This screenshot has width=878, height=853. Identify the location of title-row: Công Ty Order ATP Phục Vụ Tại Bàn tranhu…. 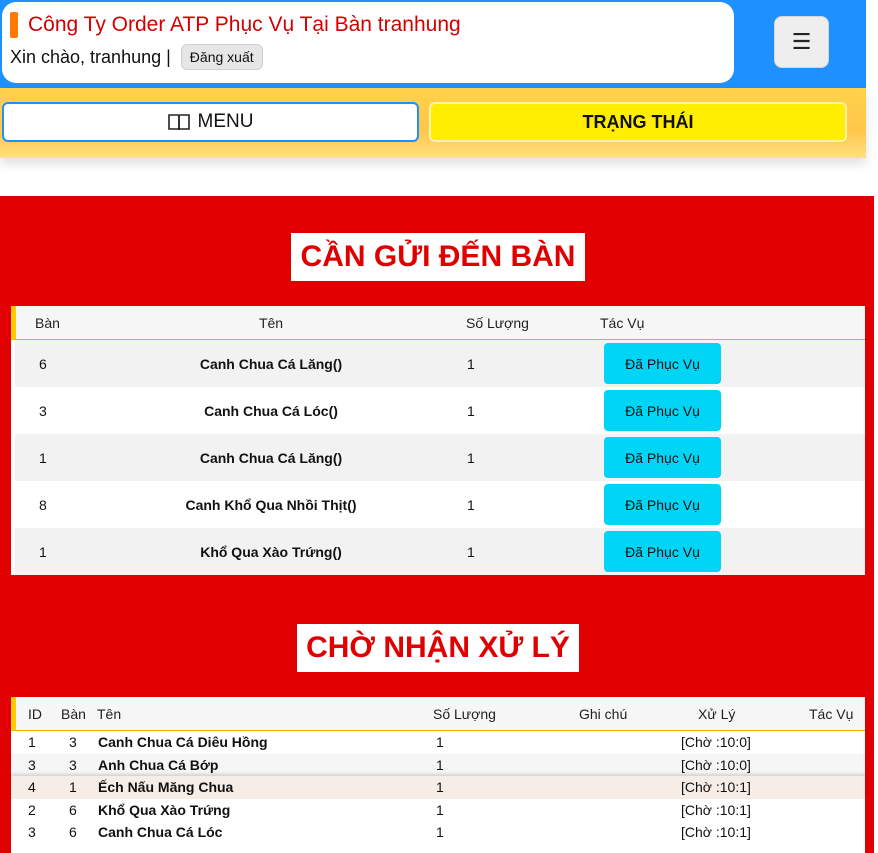
(235, 25).